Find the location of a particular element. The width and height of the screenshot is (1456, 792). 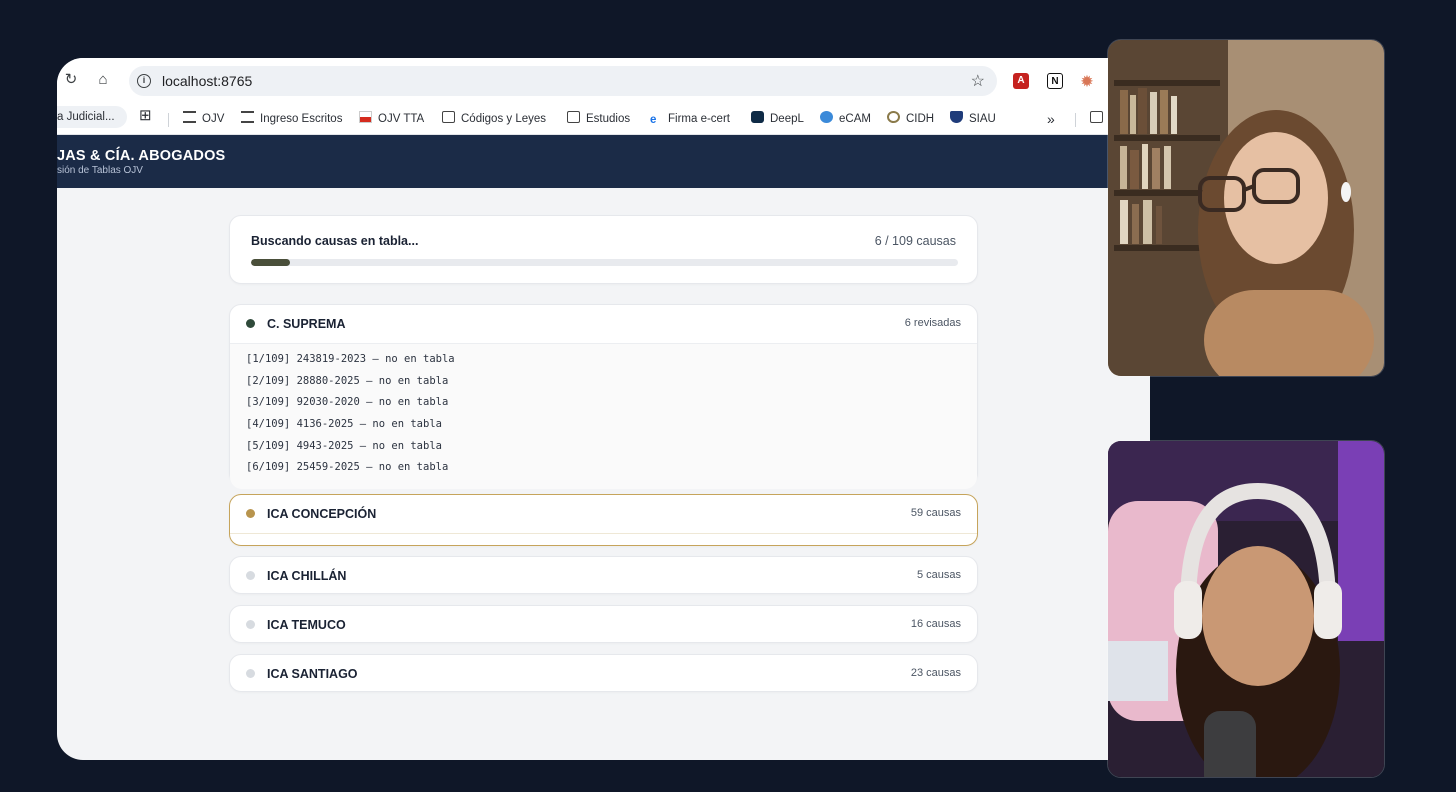

court-card-concepcion: ICA CONCEPCIÓN 59 causas is located at coordinates (603, 520).